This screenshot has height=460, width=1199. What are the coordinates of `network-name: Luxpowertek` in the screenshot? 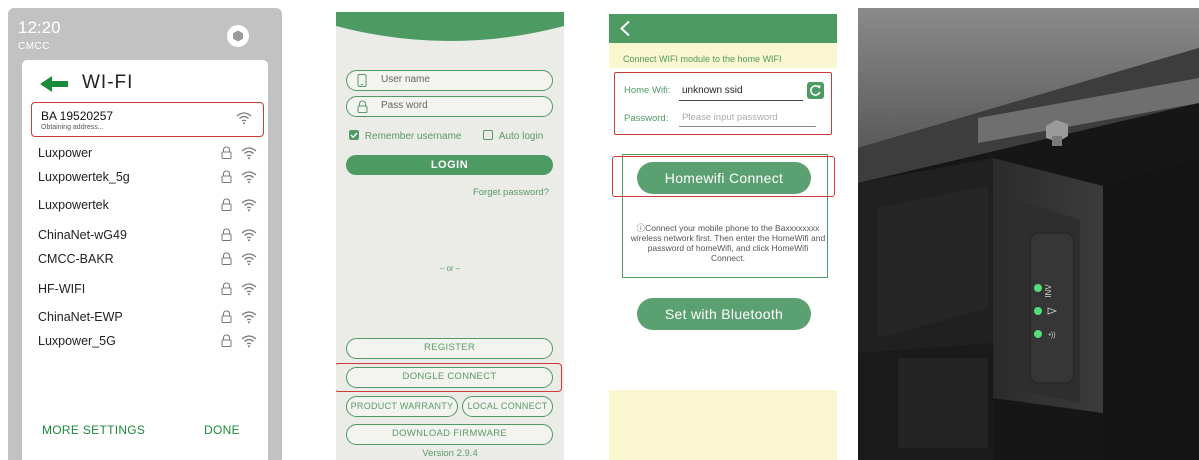 It's located at (73, 205).